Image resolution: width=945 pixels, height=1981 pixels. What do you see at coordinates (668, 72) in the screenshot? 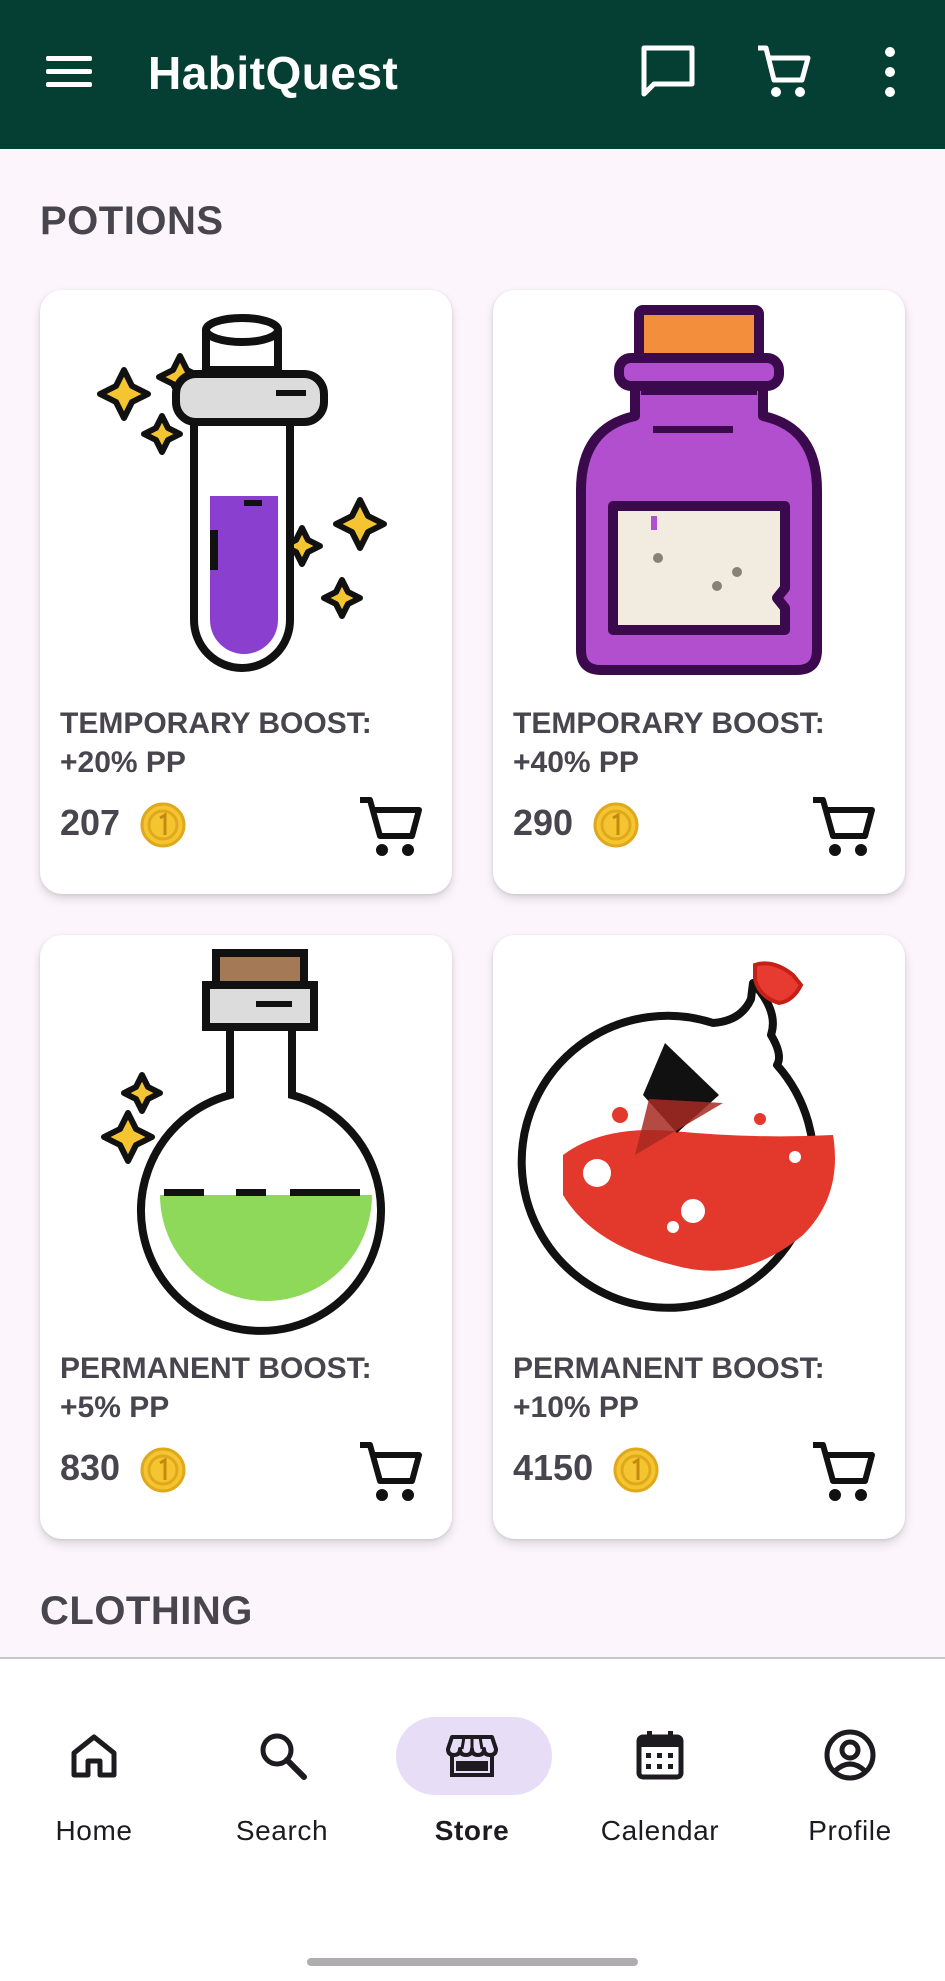
I see `chat-icon` at bounding box center [668, 72].